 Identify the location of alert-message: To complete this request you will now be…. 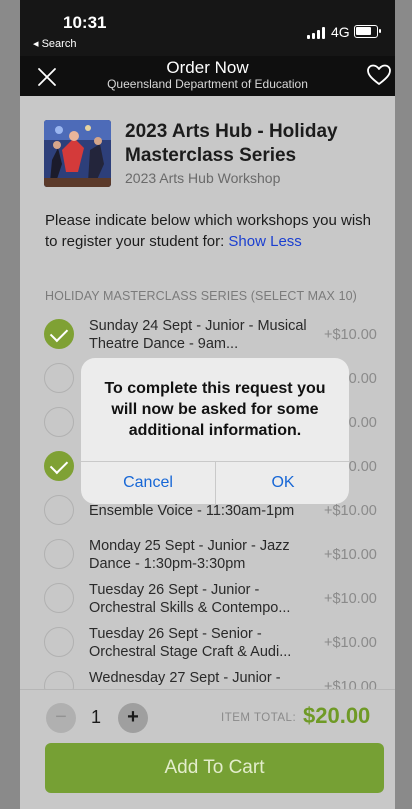
(215, 409).